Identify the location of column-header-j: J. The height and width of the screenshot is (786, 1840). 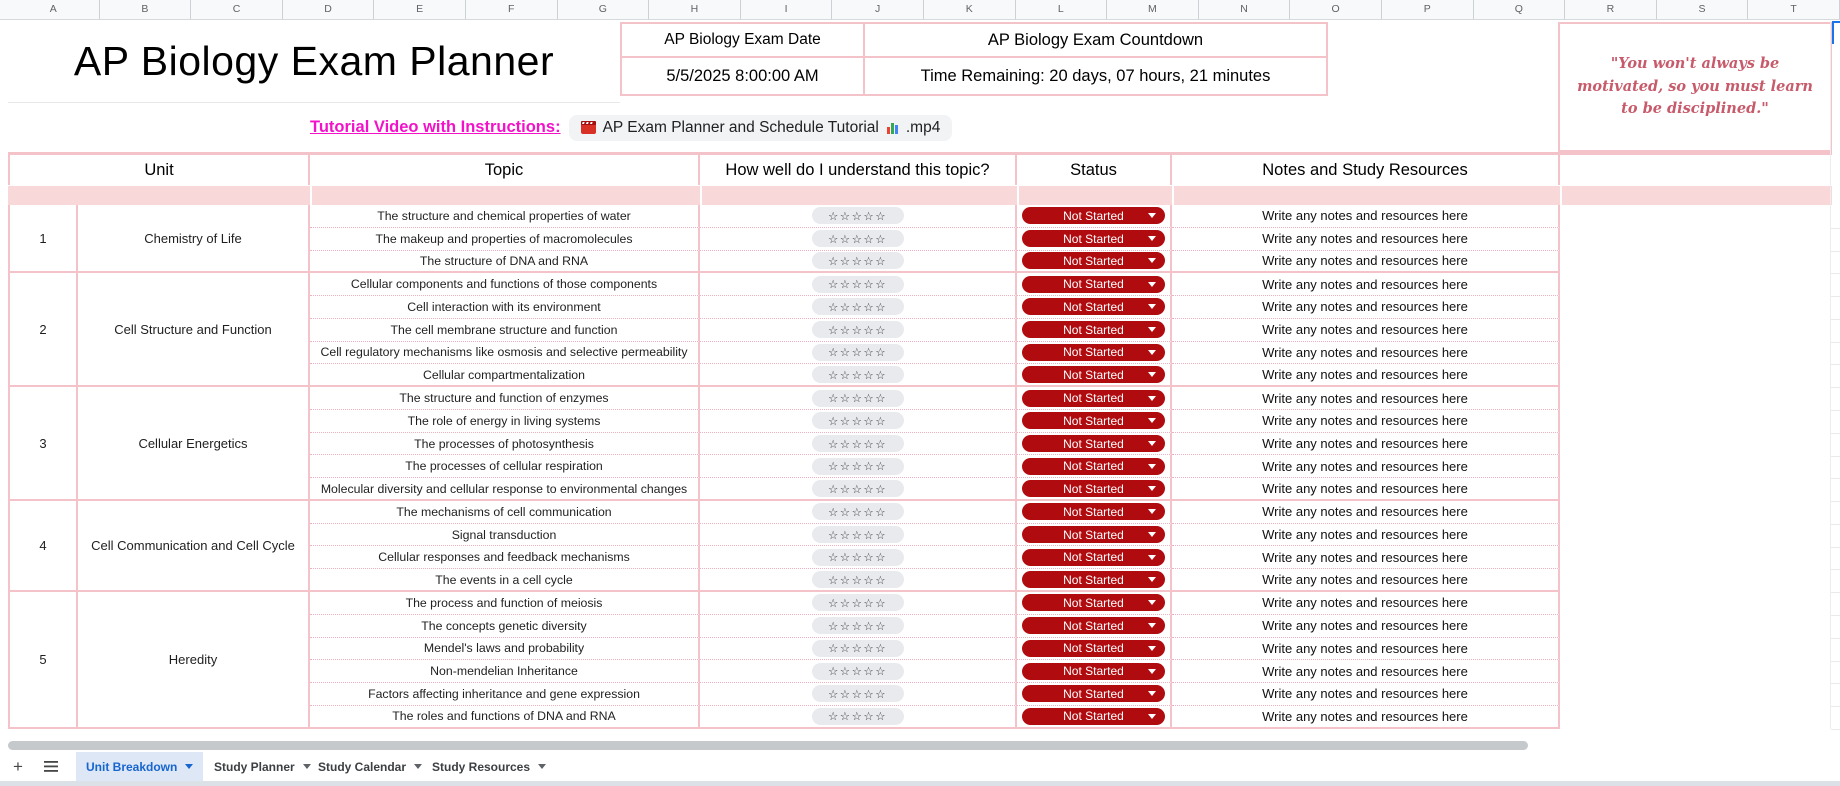
(878, 9).